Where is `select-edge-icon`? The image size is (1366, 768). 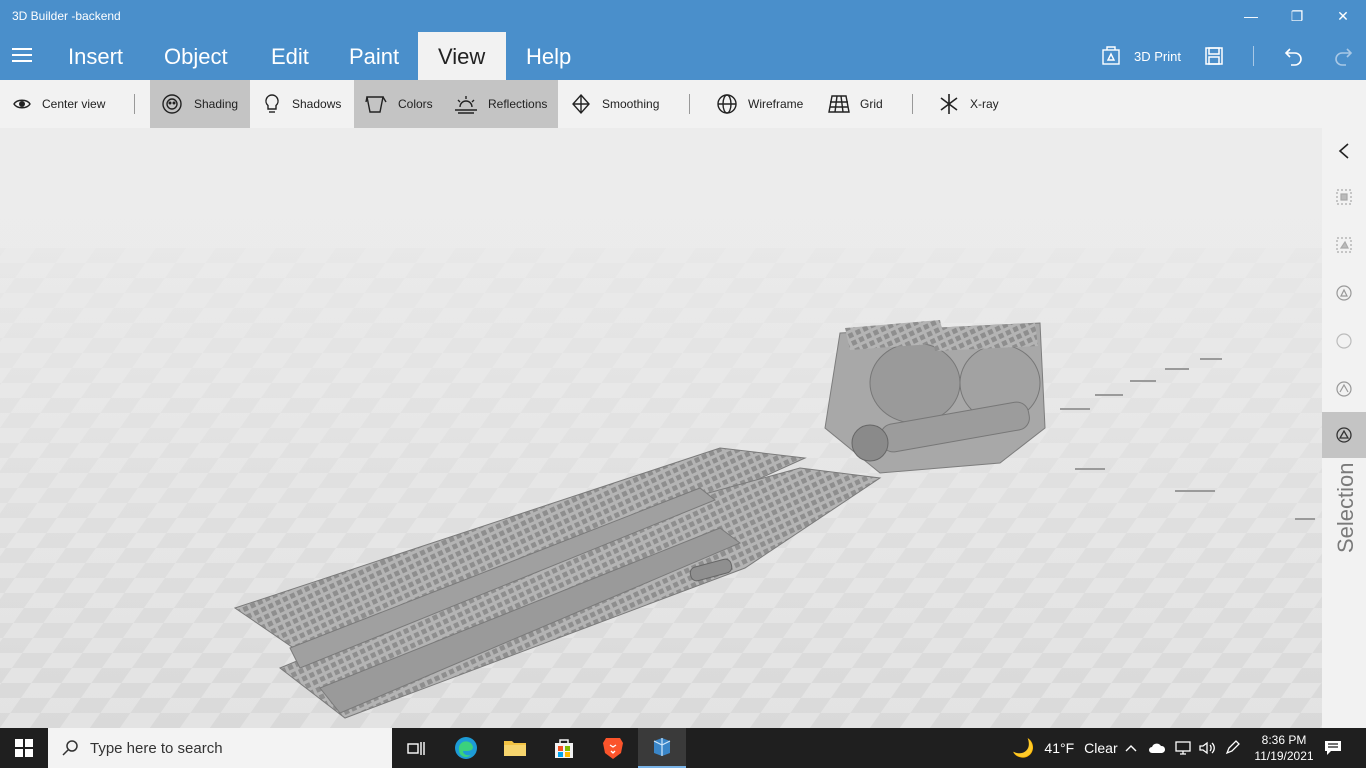
select-edge-icon is located at coordinates (1344, 389).